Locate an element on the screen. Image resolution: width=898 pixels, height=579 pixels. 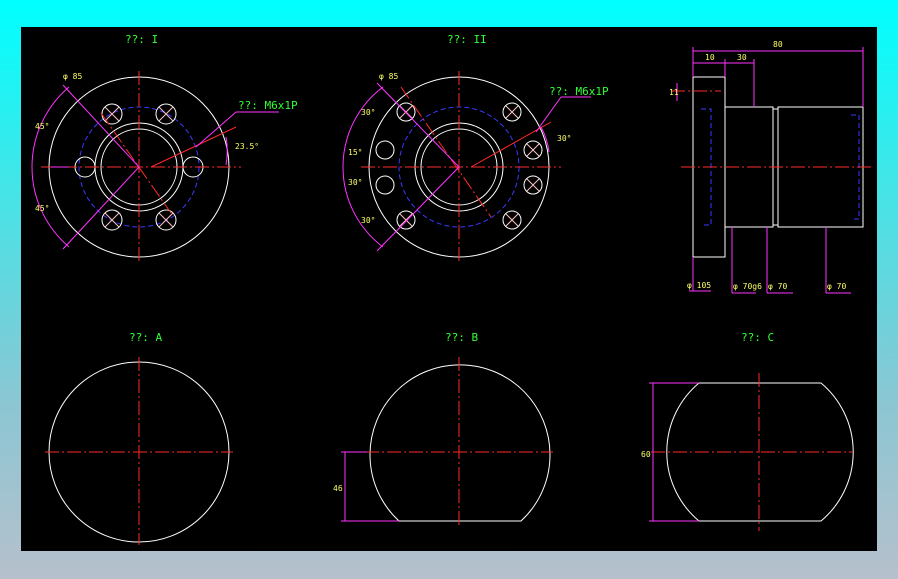
v2-oil-label: ??: M6x1P is located at coordinates (579, 91).